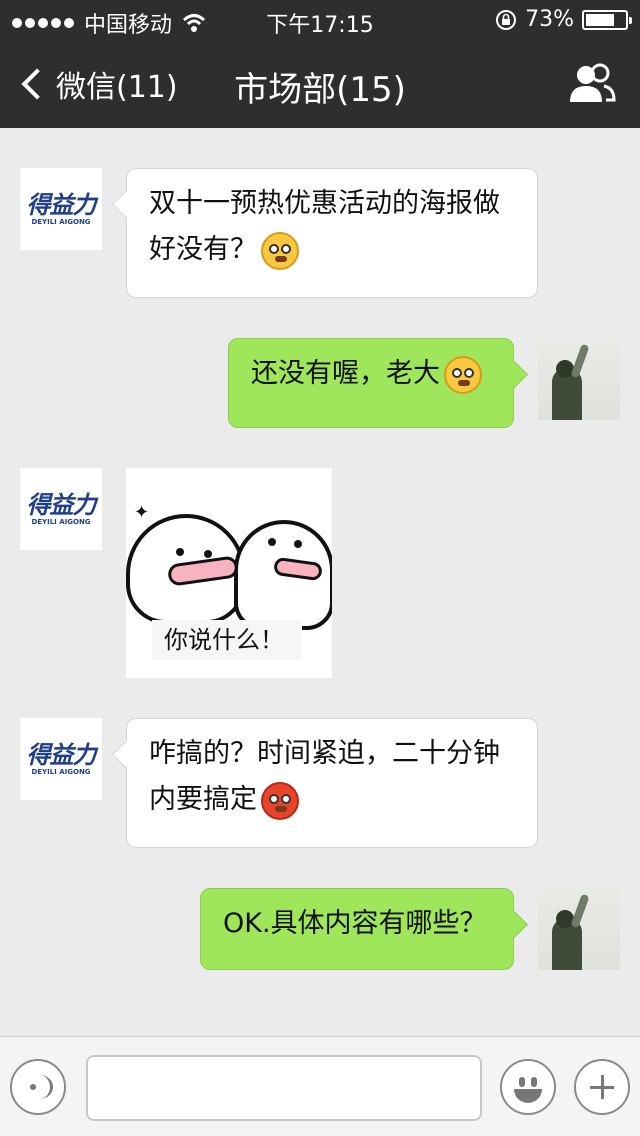 This screenshot has height=1136, width=640. I want to click on furious-face-icon, so click(280, 800).